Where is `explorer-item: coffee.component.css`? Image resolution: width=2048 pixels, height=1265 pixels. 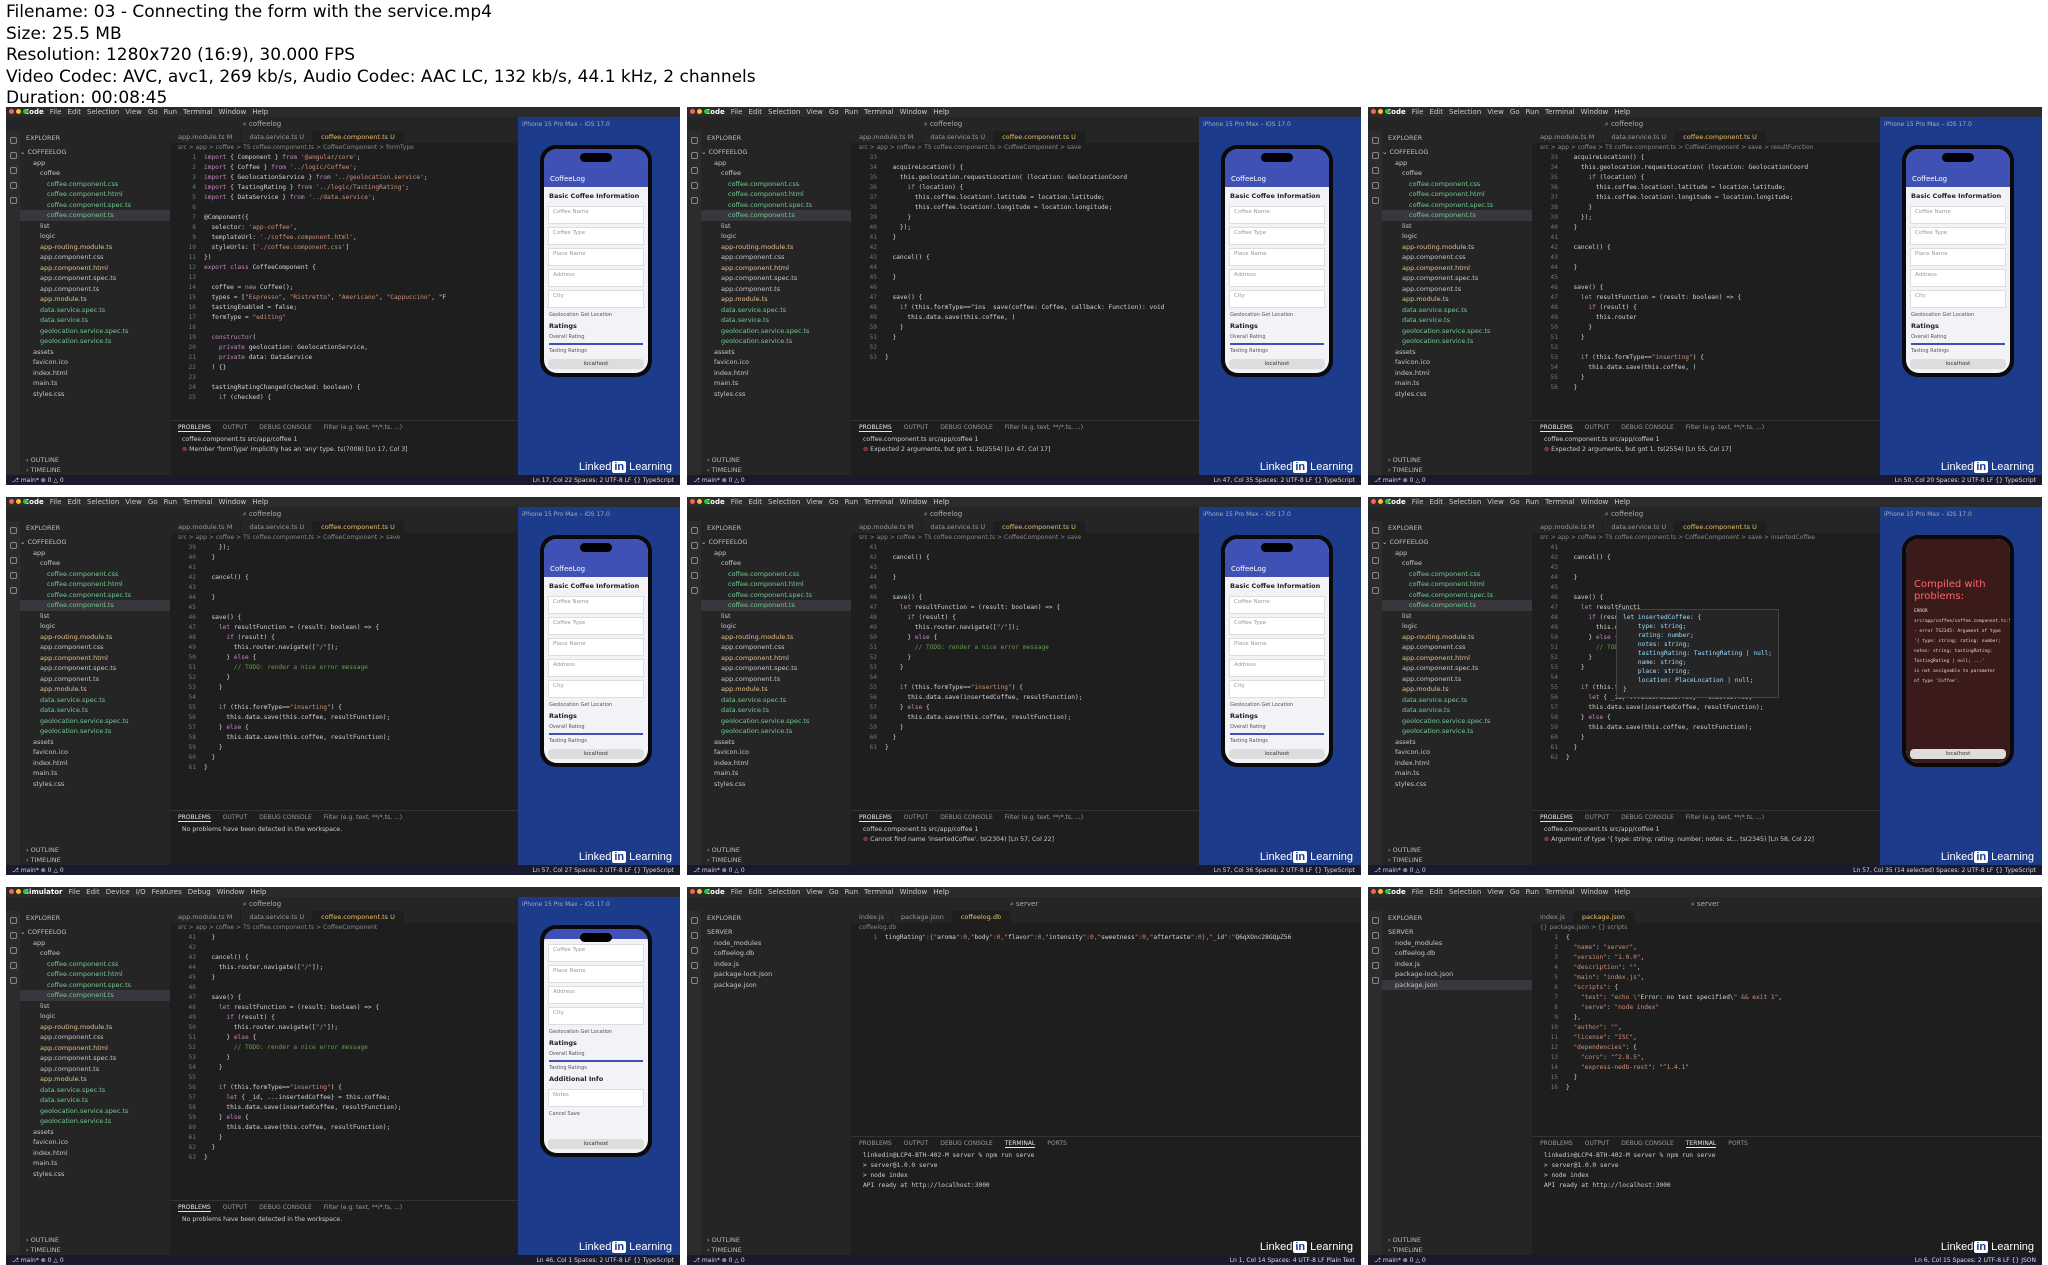
explorer-item: coffee.component.css is located at coordinates (1457, 184).